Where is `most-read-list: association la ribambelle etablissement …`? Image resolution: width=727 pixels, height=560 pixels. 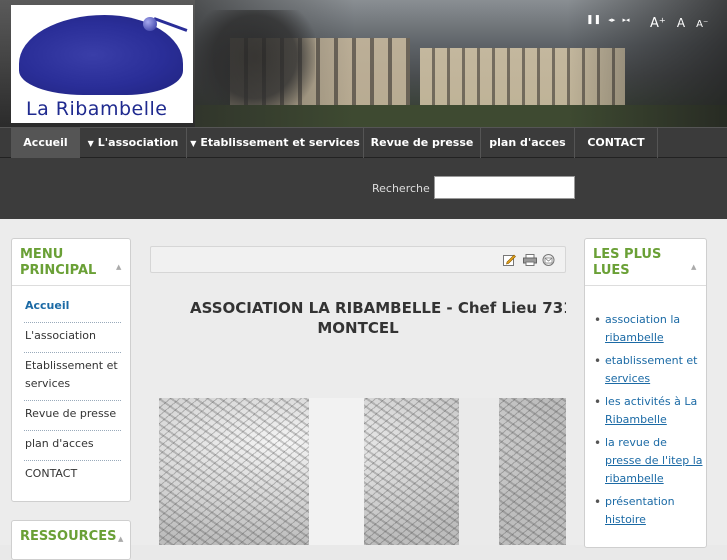 most-read-list: association la ribambelle etablissement … is located at coordinates (649, 422).